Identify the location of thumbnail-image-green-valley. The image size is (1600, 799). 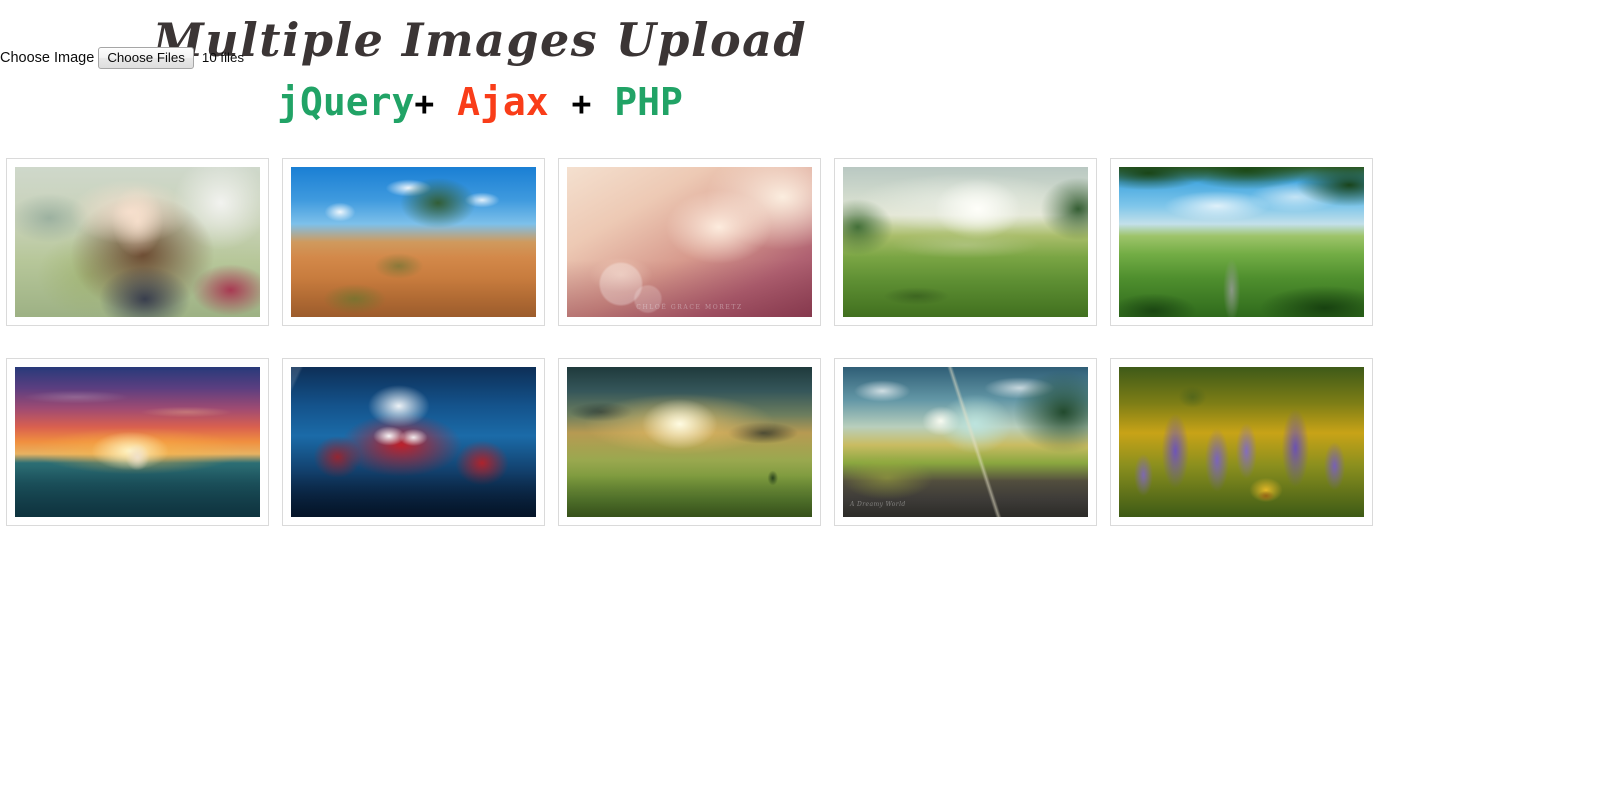
(1241, 242).